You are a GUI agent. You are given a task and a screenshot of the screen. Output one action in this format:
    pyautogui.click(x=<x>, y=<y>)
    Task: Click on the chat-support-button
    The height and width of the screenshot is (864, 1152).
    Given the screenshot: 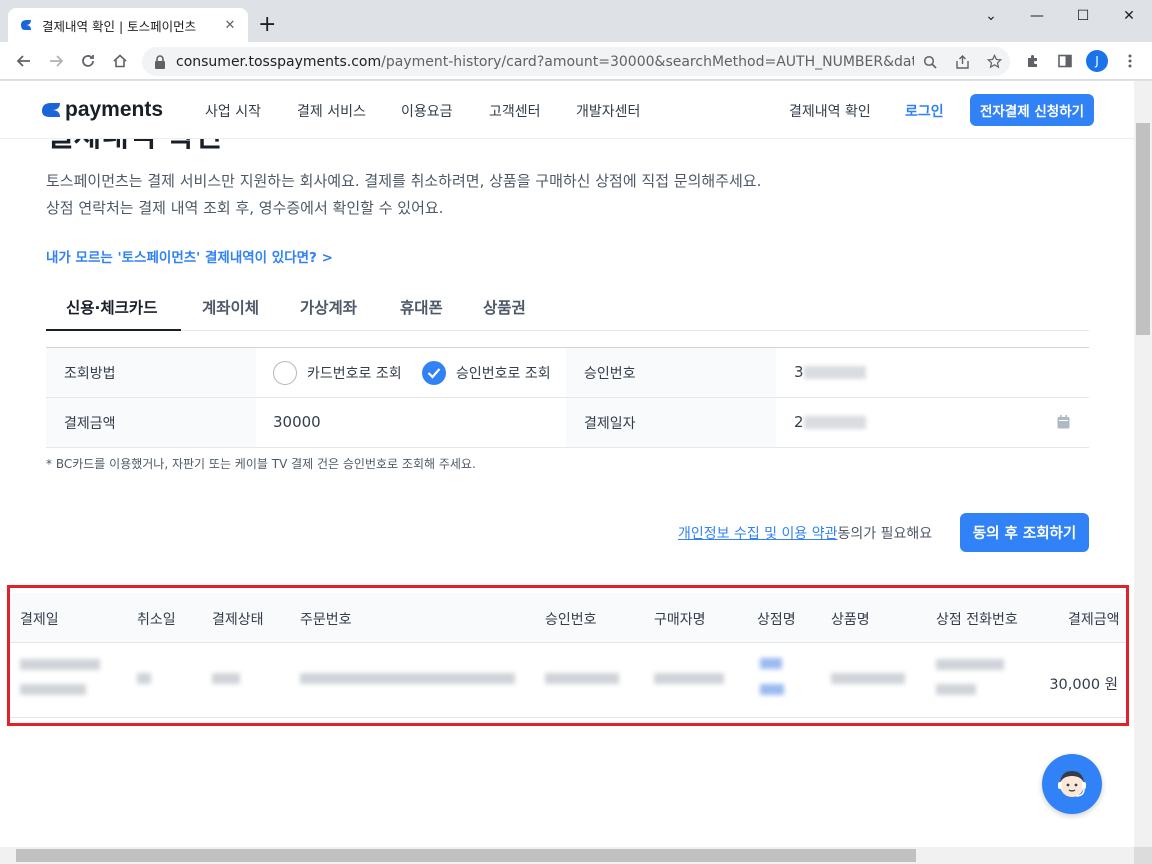 What is the action you would take?
    pyautogui.click(x=1072, y=784)
    